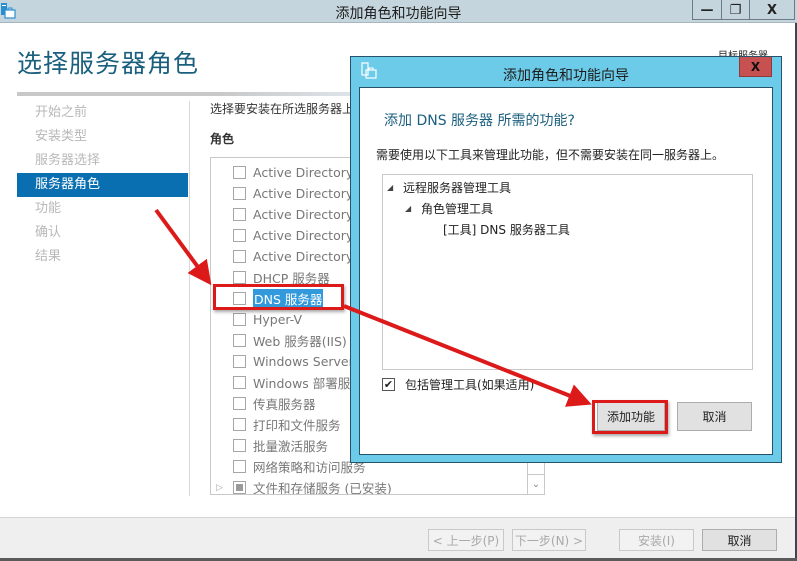 Image resolution: width=797 pixels, height=561 pixels. I want to click on dialog-title: 添加角色和功能向导, so click(566, 76).